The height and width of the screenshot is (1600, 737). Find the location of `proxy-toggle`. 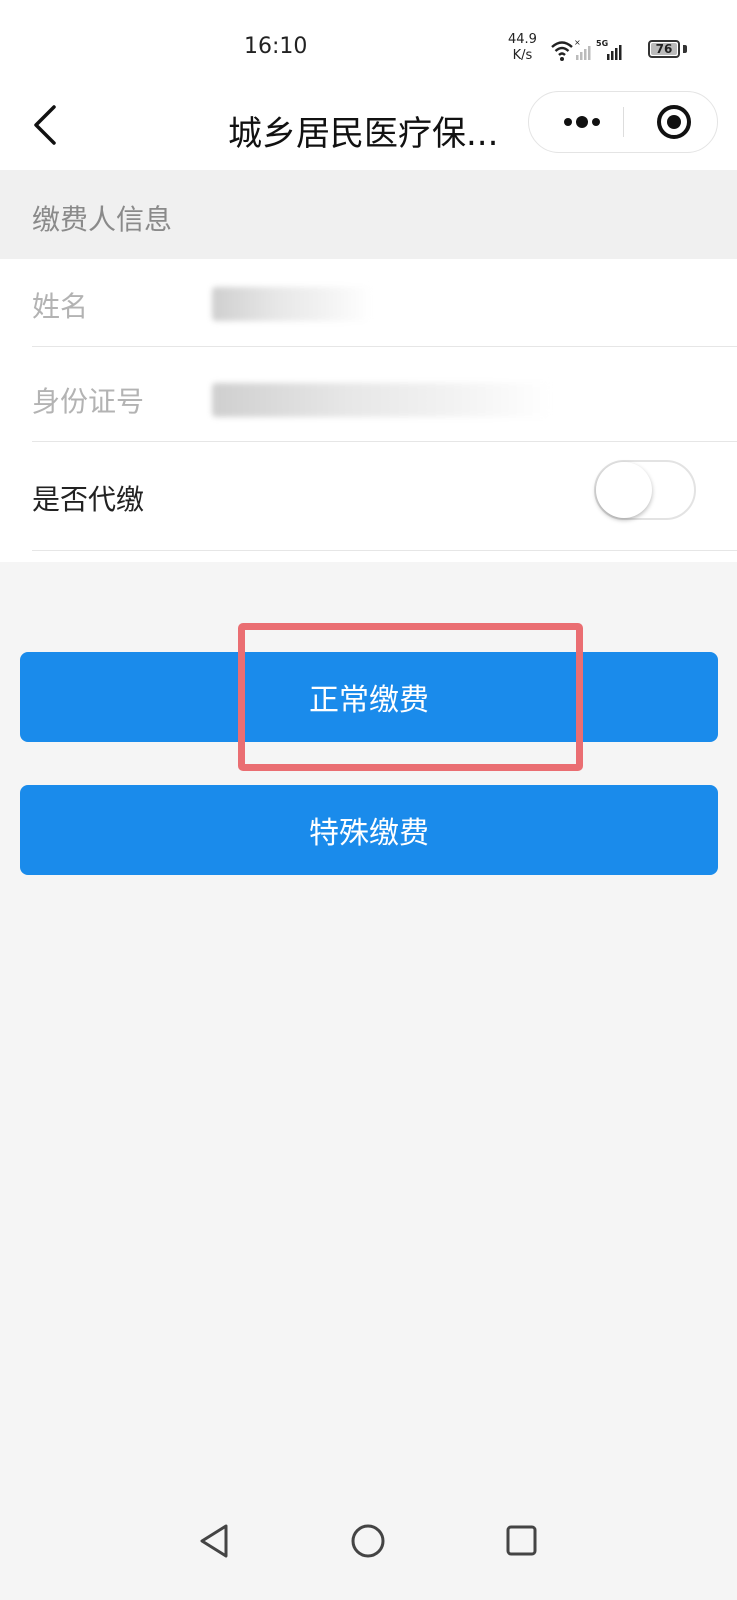

proxy-toggle is located at coordinates (645, 490).